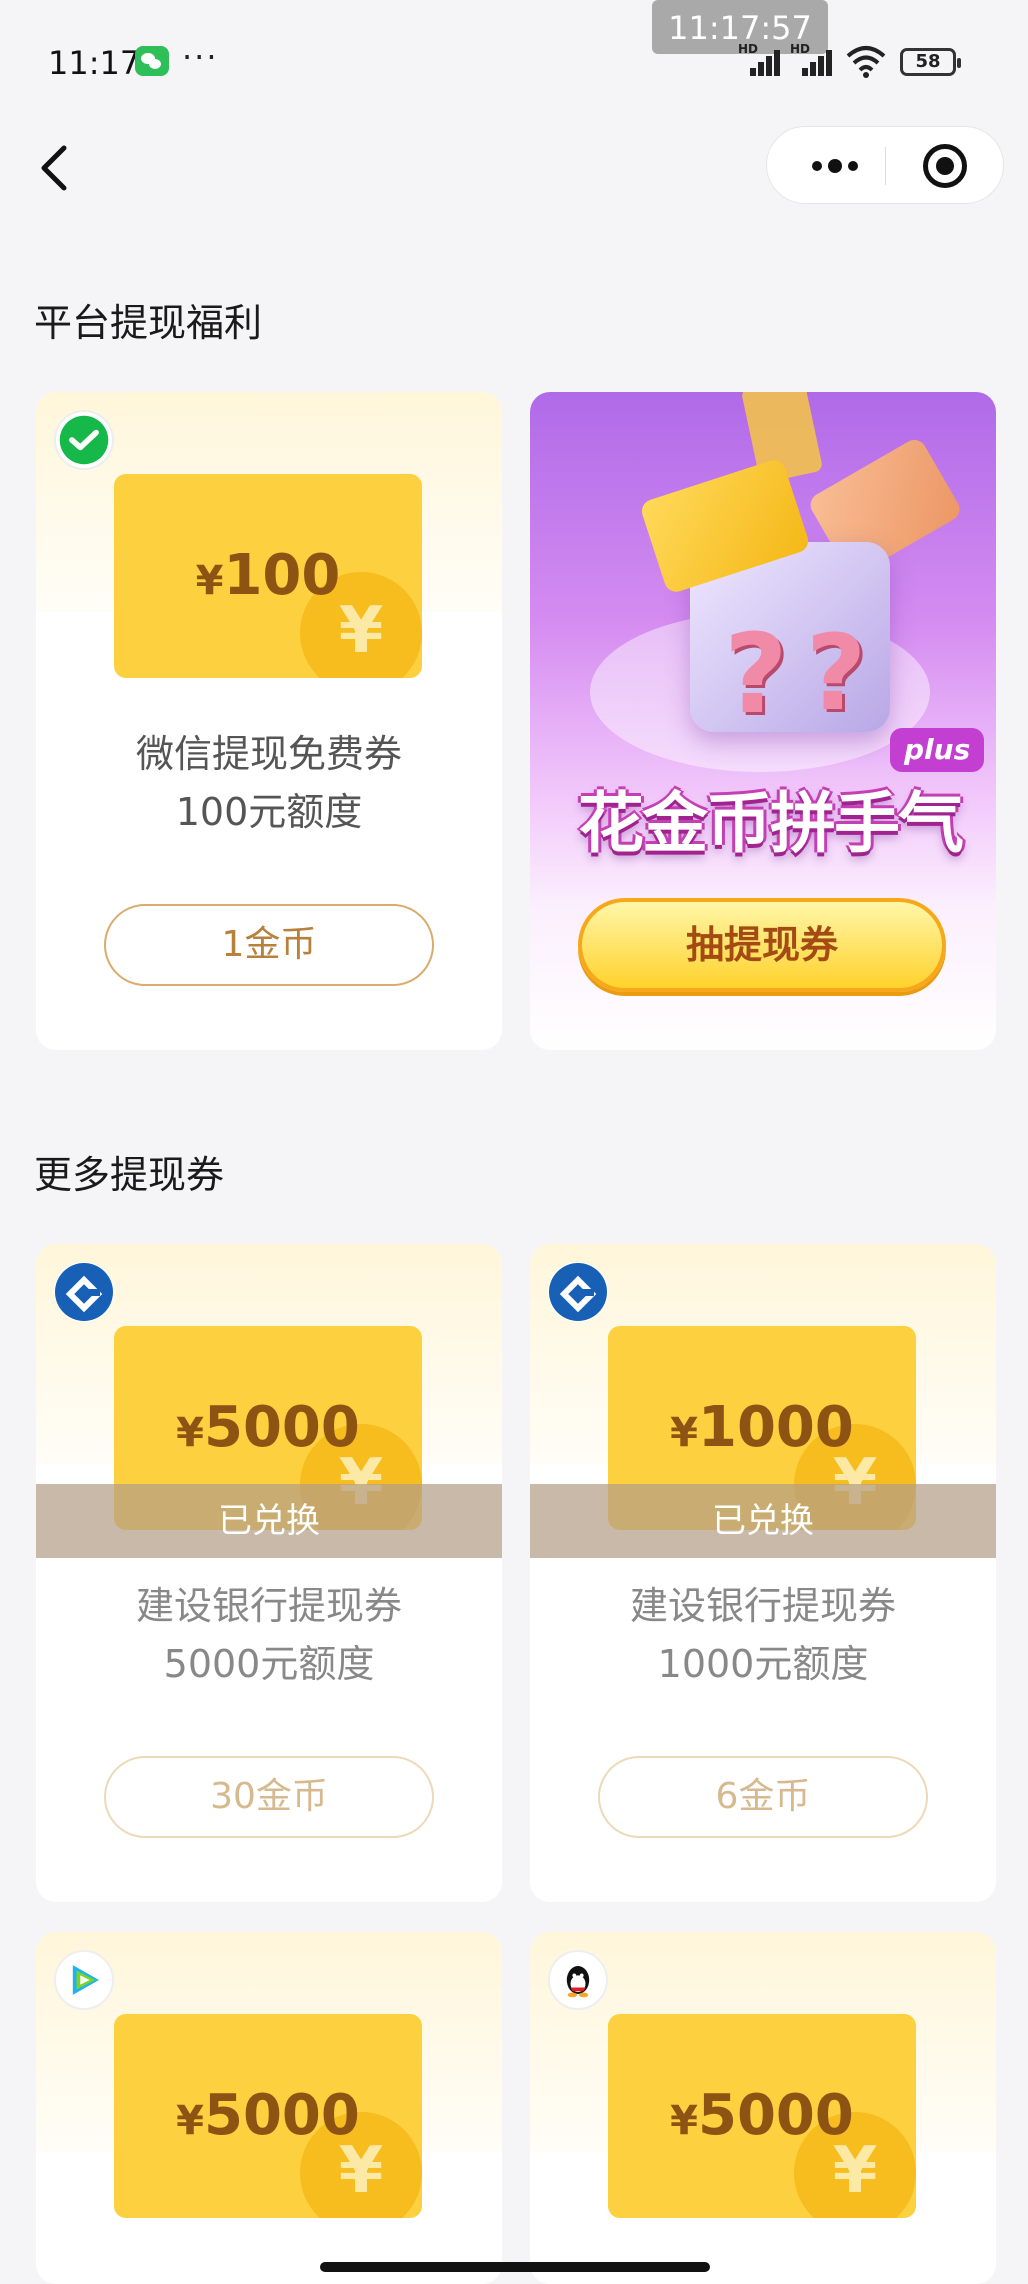 This screenshot has height=2284, width=1028. What do you see at coordinates (578, 1980) in the screenshot?
I see `qq-icon` at bounding box center [578, 1980].